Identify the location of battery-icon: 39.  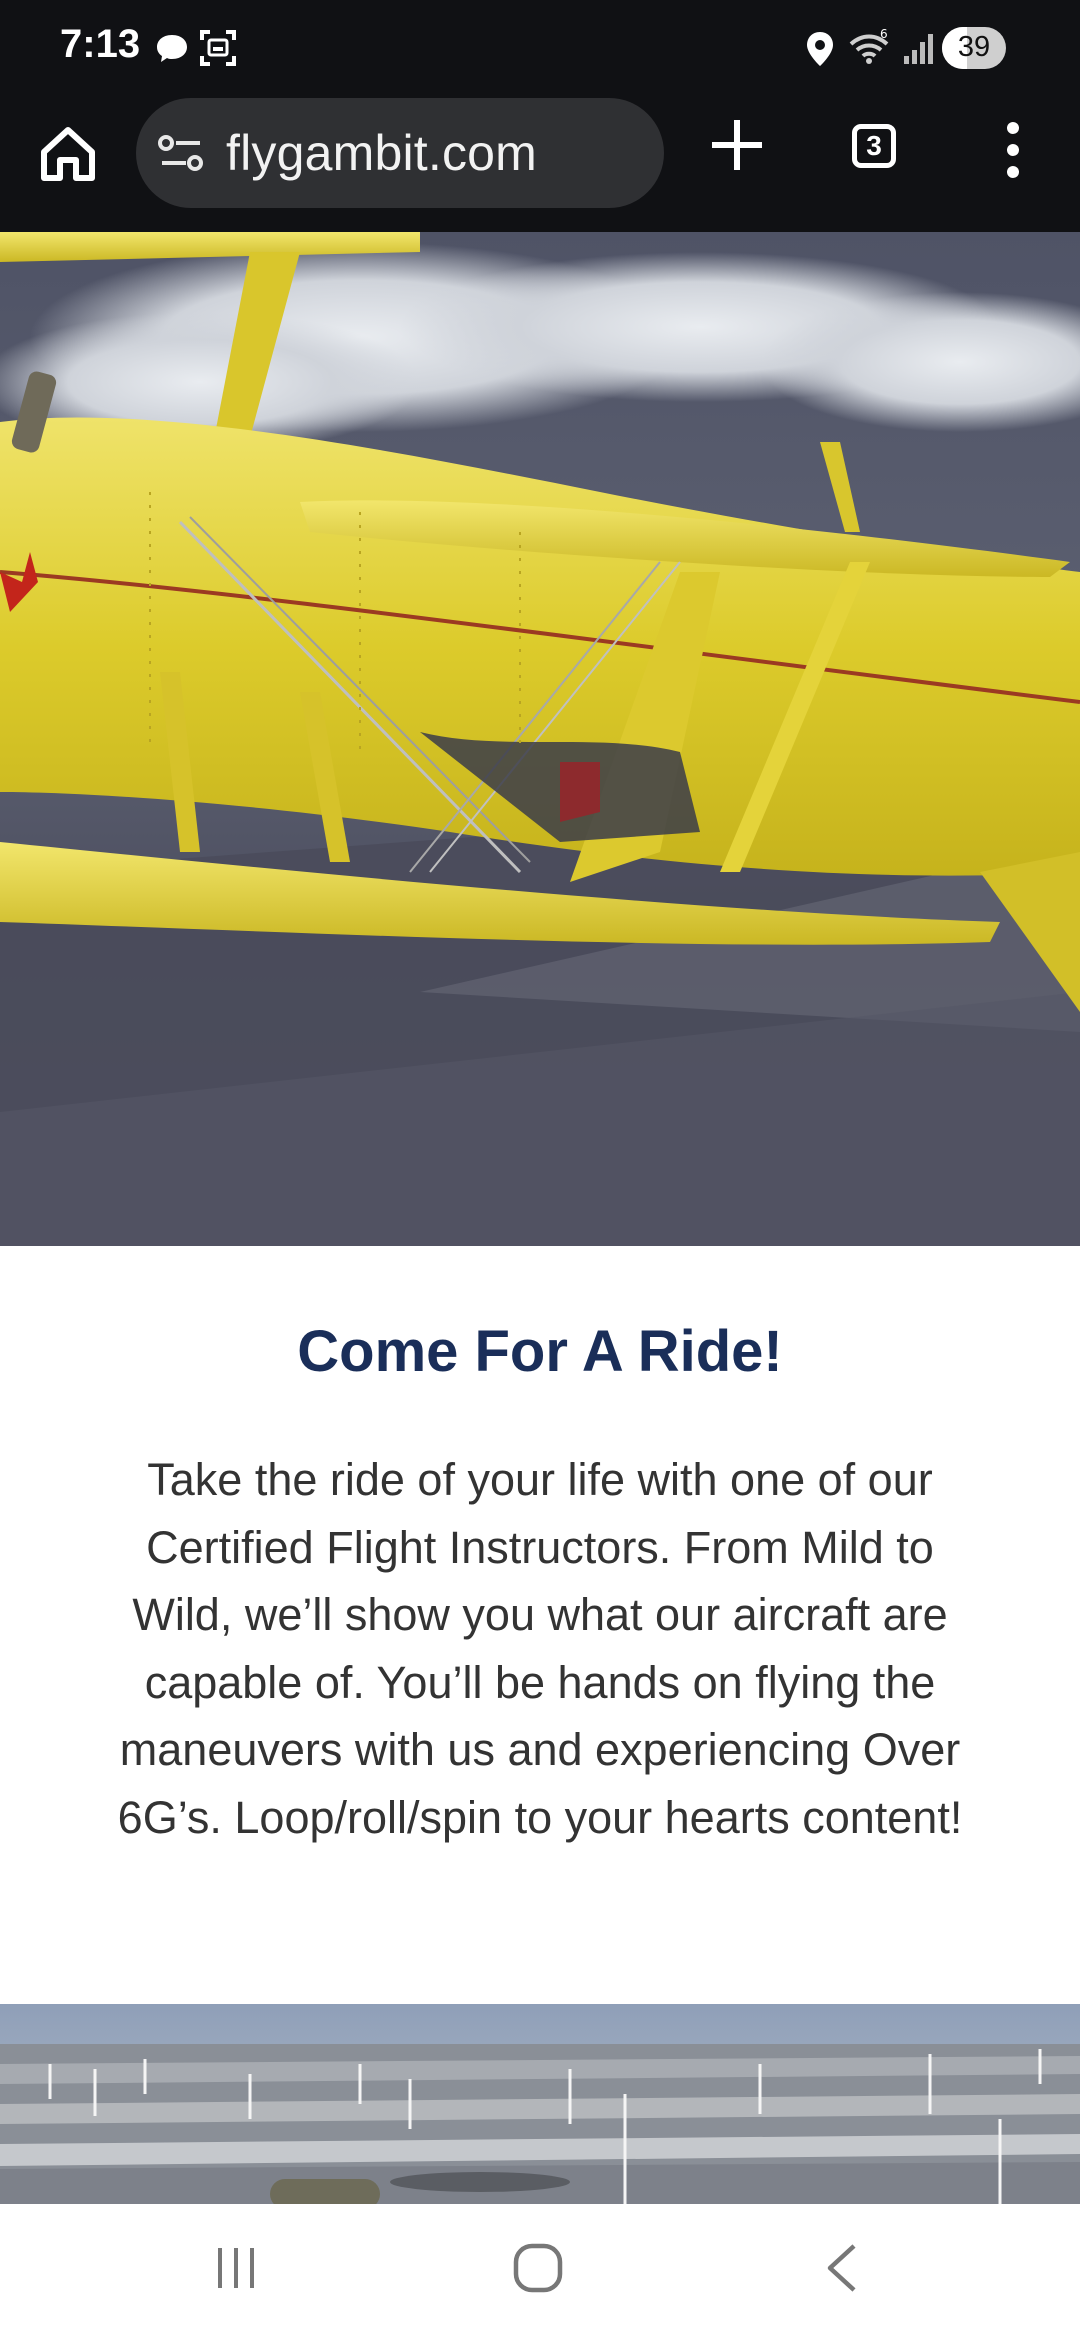
(974, 48).